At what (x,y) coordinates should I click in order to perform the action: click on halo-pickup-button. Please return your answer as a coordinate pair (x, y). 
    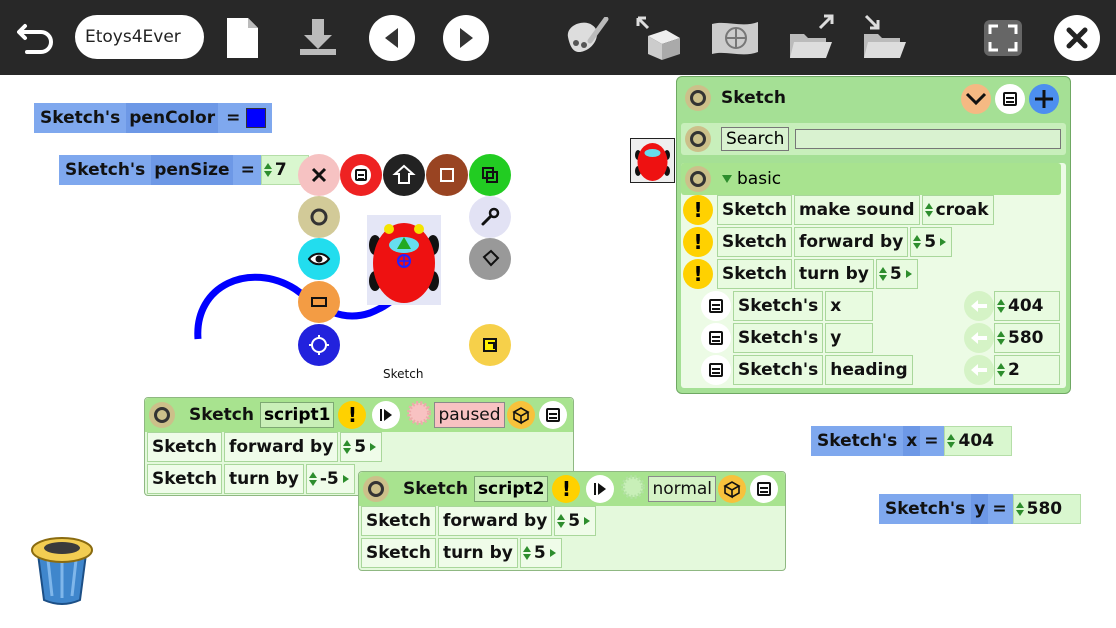
    Looking at the image, I should click on (404, 175).